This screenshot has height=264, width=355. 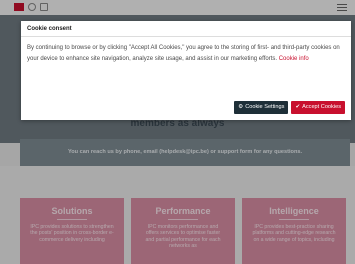 I want to click on dialog-title: Cookie consent, so click(x=186, y=29).